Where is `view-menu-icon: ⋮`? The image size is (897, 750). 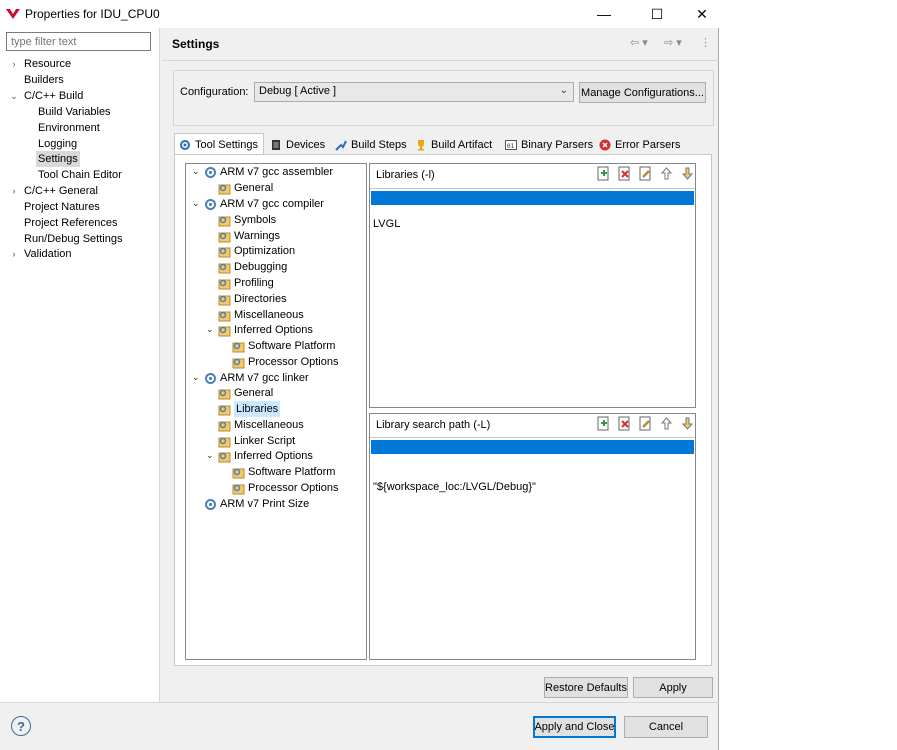
view-menu-icon: ⋮ is located at coordinates (705, 42).